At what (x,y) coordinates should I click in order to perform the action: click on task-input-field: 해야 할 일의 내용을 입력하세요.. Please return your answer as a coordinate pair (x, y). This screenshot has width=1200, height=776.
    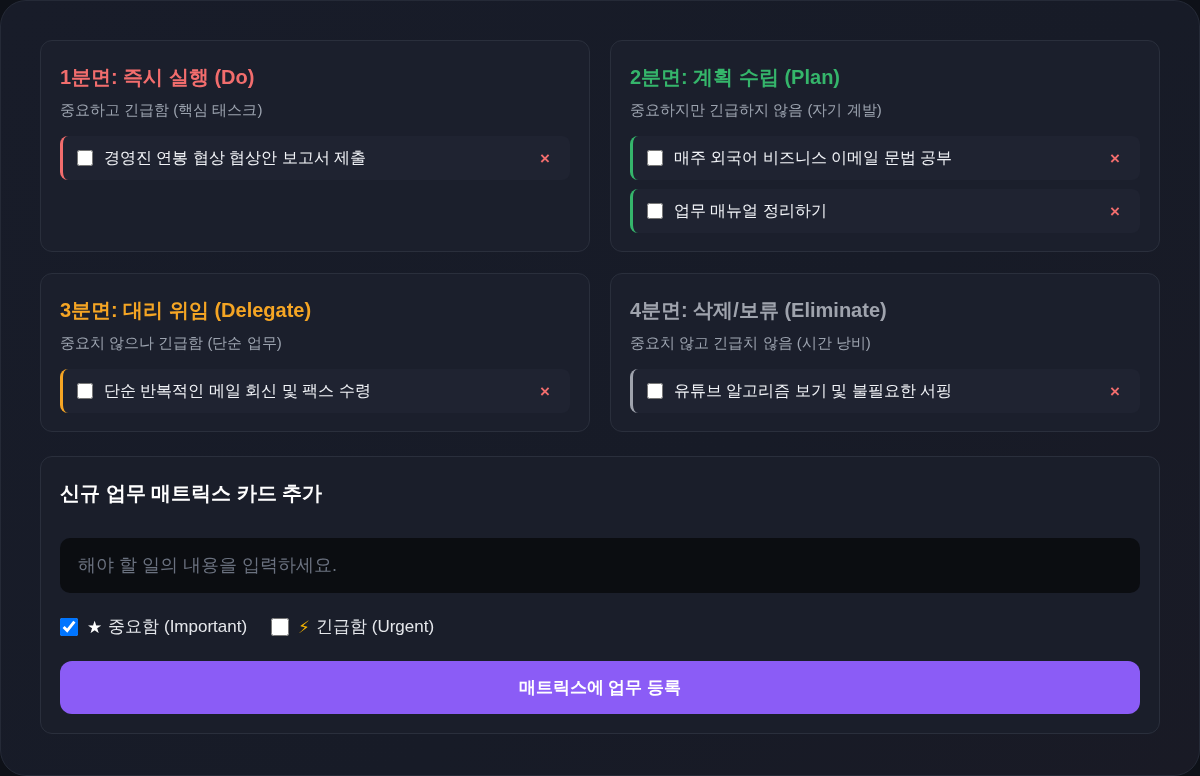
    Looking at the image, I should click on (600, 565).